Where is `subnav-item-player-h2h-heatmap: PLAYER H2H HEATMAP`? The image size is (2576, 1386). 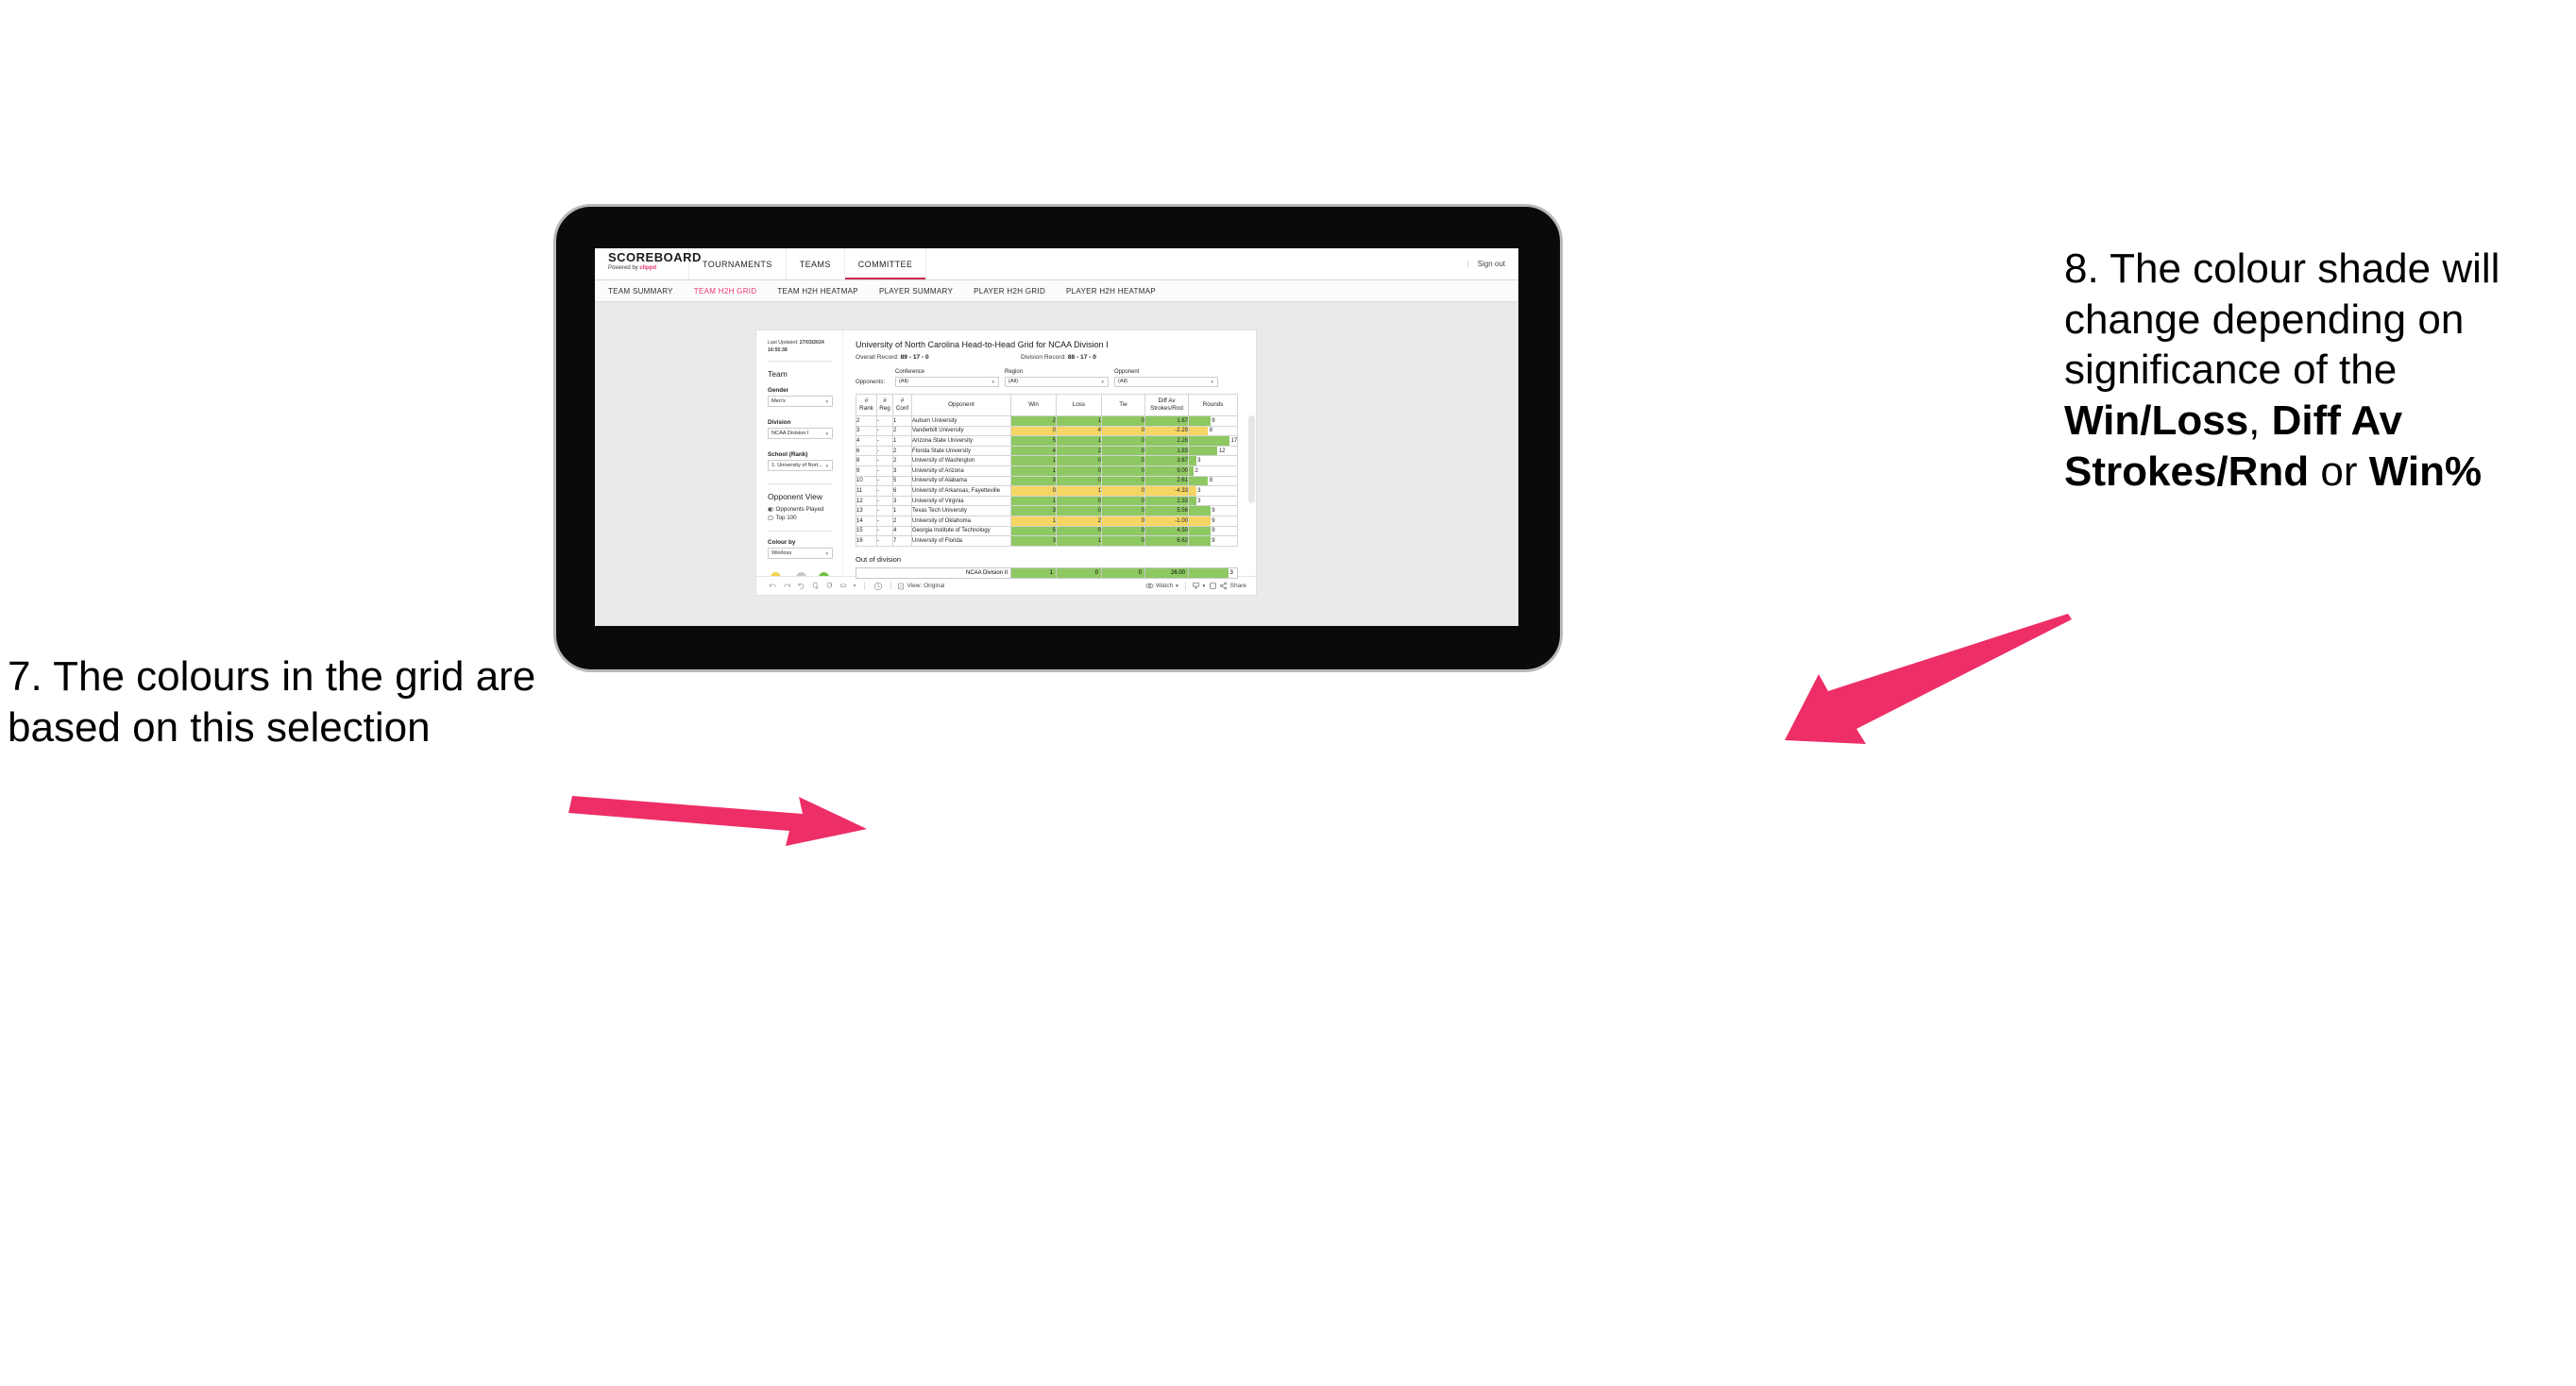 subnav-item-player-h2h-heatmap: PLAYER H2H HEATMAP is located at coordinates (1116, 291).